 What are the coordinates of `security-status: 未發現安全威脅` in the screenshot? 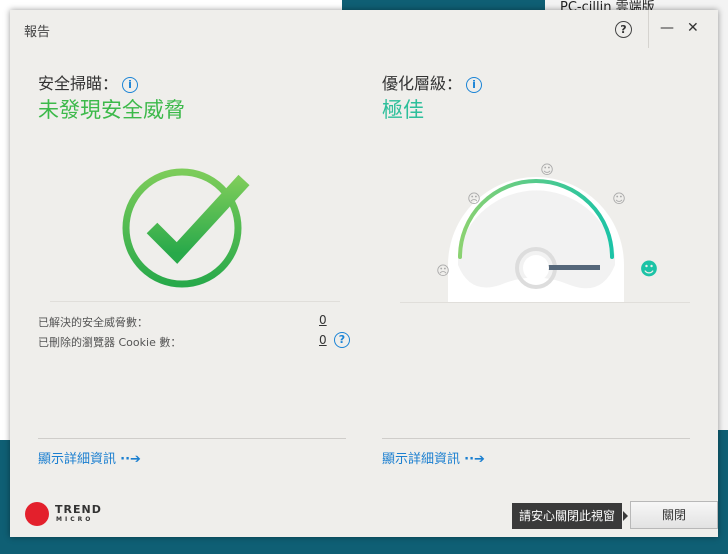 It's located at (111, 110).